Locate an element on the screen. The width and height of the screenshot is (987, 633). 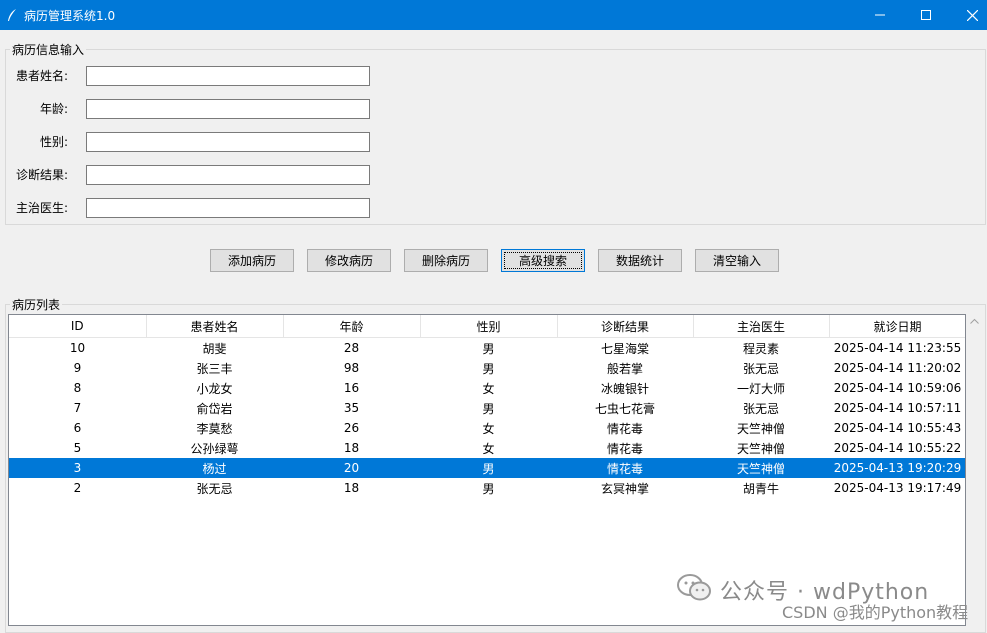
column-header-diagnosis: 诊断结果 is located at coordinates (625, 326).